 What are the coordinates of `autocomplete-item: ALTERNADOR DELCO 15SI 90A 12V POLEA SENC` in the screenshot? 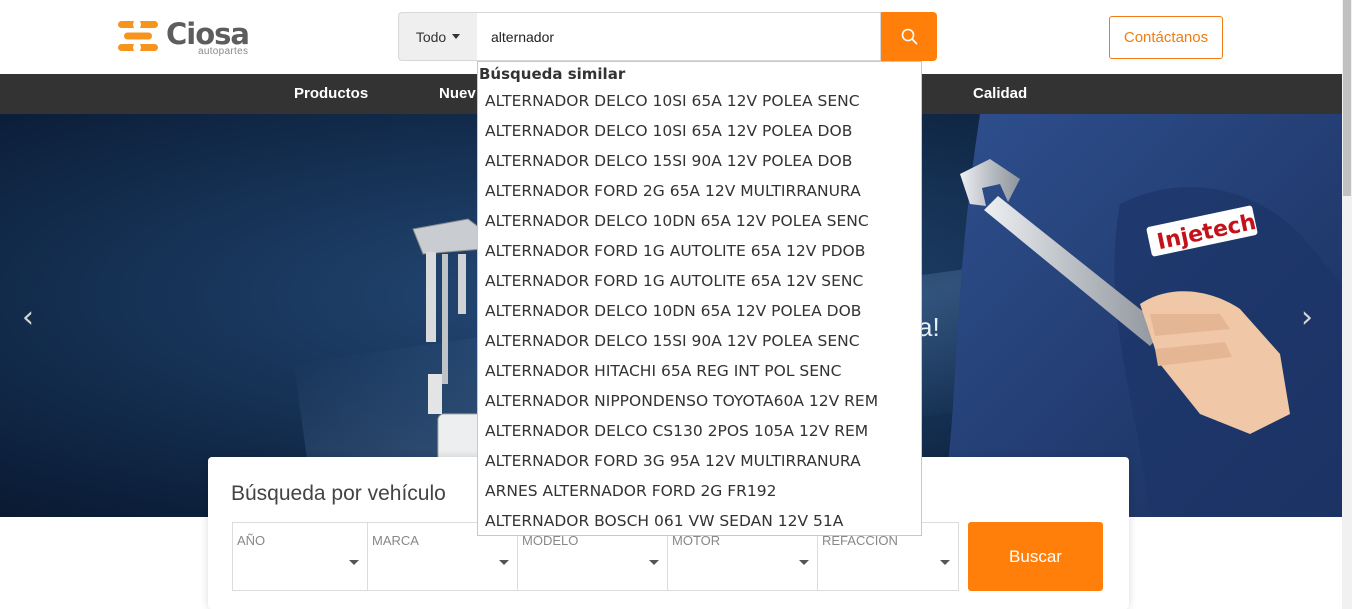 It's located at (699, 341).